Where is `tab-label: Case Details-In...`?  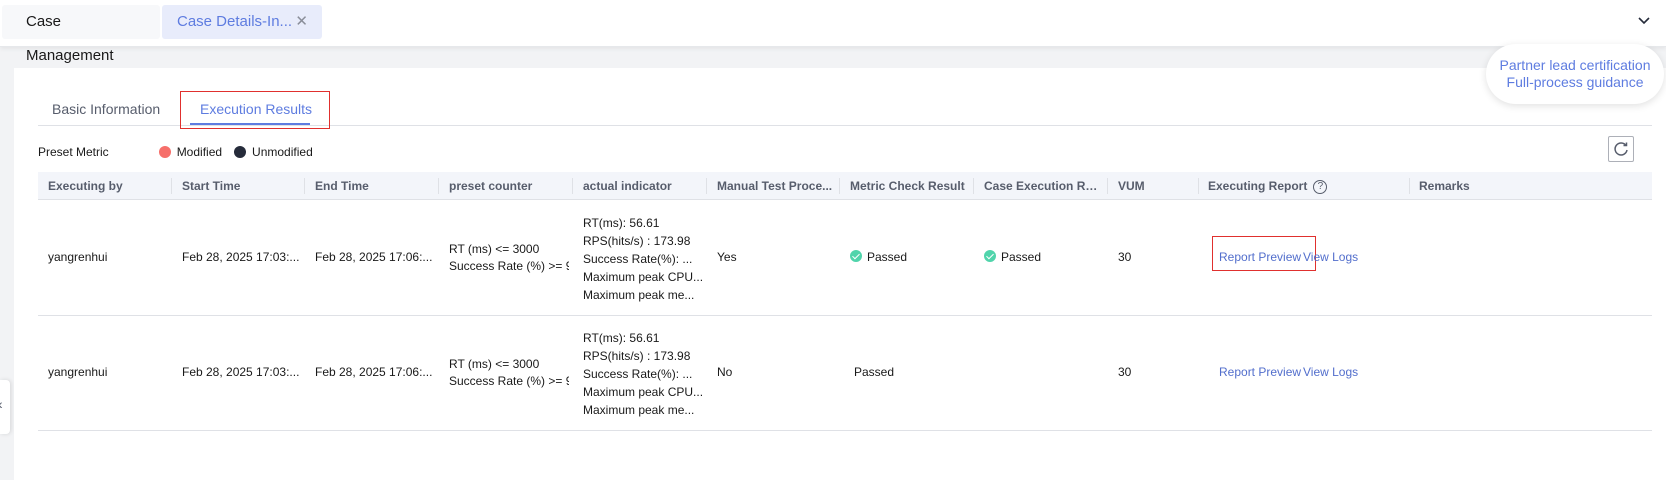
tab-label: Case Details-In... is located at coordinates (235, 21).